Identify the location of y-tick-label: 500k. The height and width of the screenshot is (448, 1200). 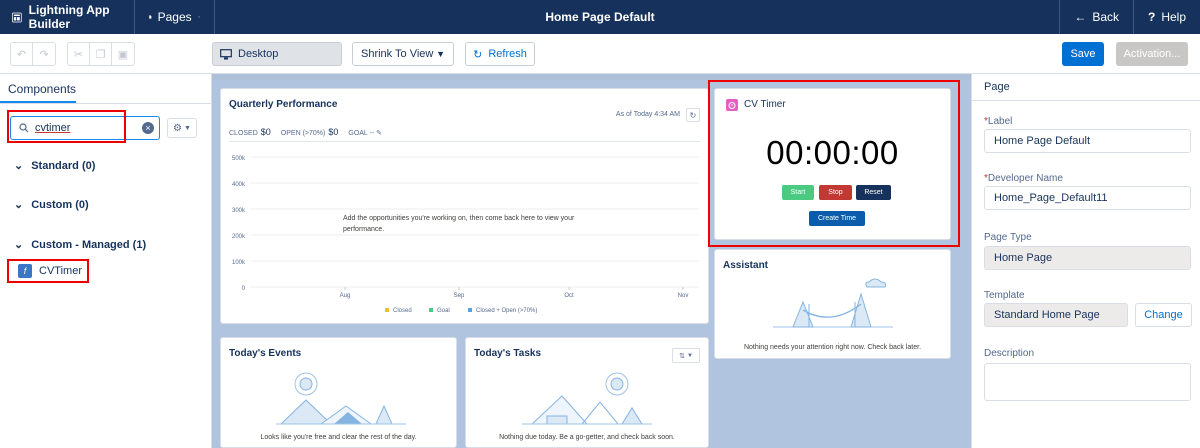
(239, 159).